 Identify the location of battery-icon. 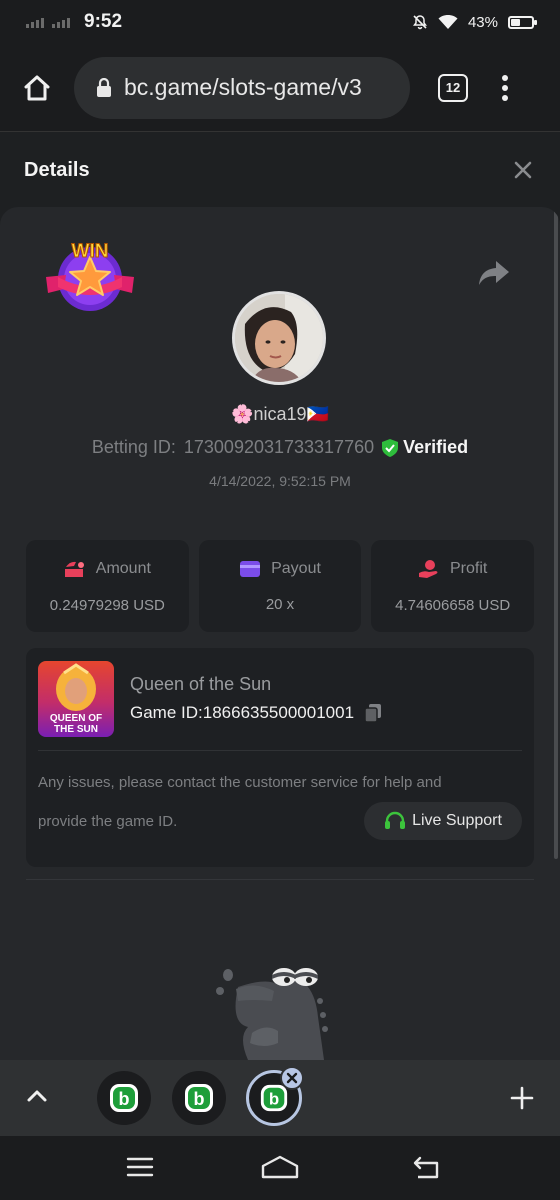
(522, 22).